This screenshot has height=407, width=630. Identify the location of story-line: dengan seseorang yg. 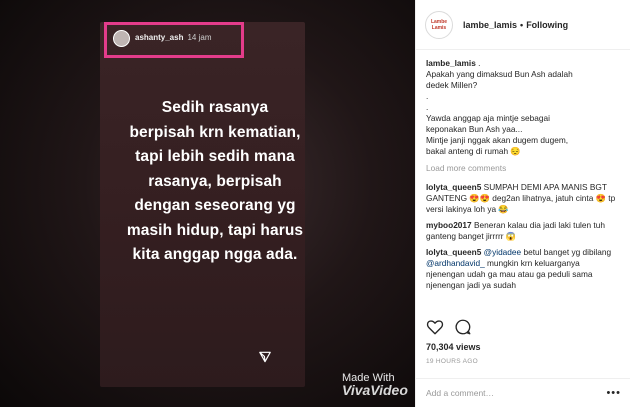
(215, 205).